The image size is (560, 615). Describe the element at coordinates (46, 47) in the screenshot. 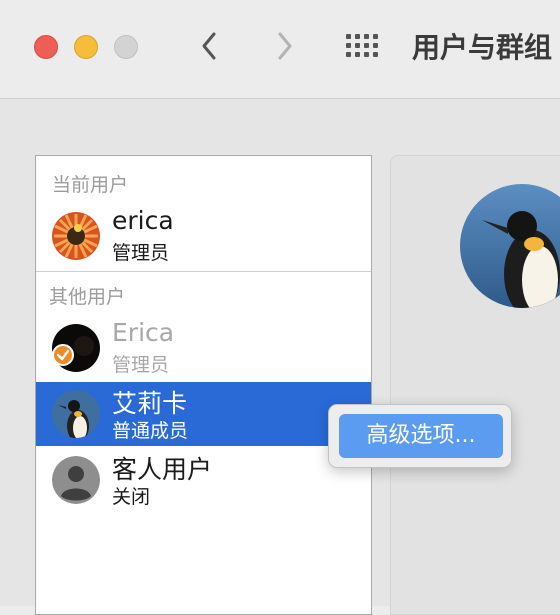

I see `close-button` at that location.